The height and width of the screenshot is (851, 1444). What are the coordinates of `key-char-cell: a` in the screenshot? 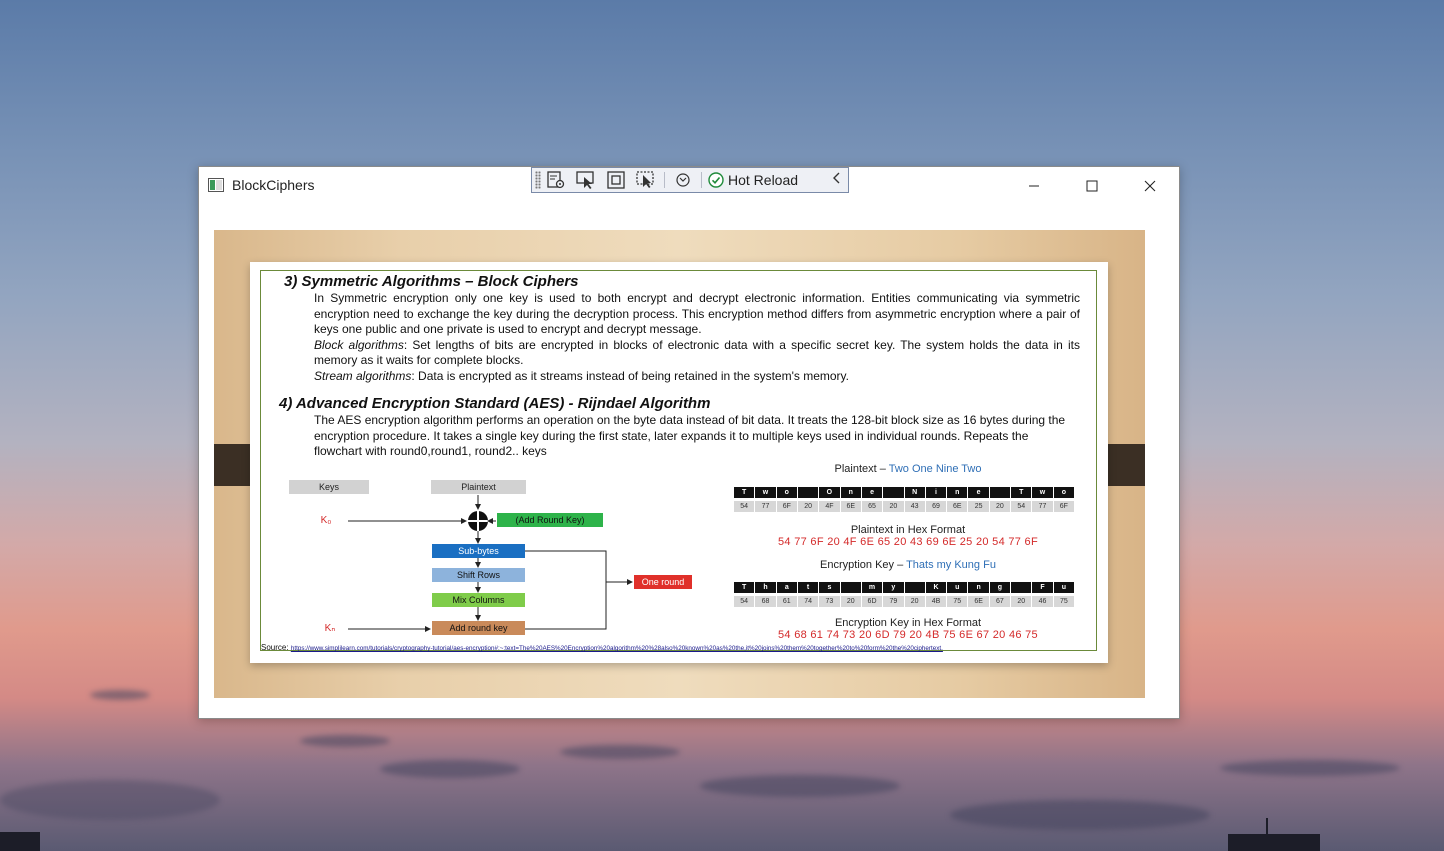 It's located at (787, 587).